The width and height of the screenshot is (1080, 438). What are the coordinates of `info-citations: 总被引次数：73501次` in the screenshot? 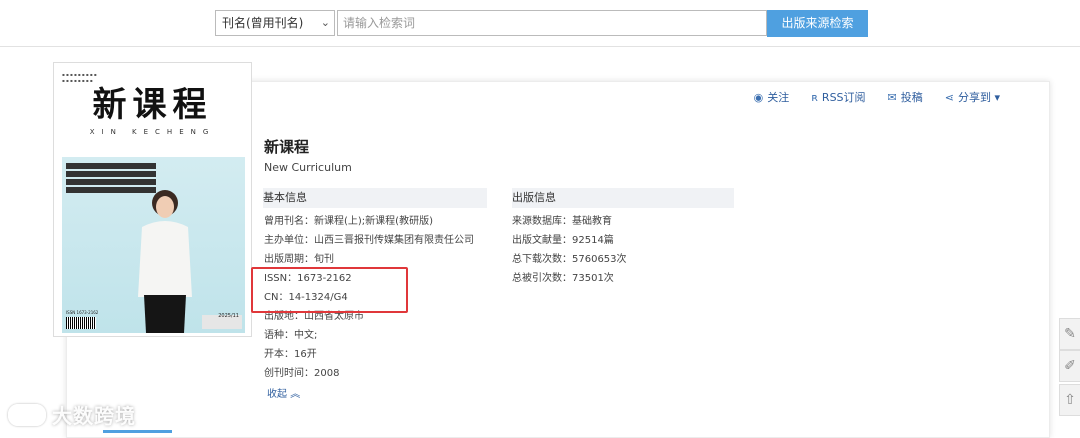 It's located at (563, 278).